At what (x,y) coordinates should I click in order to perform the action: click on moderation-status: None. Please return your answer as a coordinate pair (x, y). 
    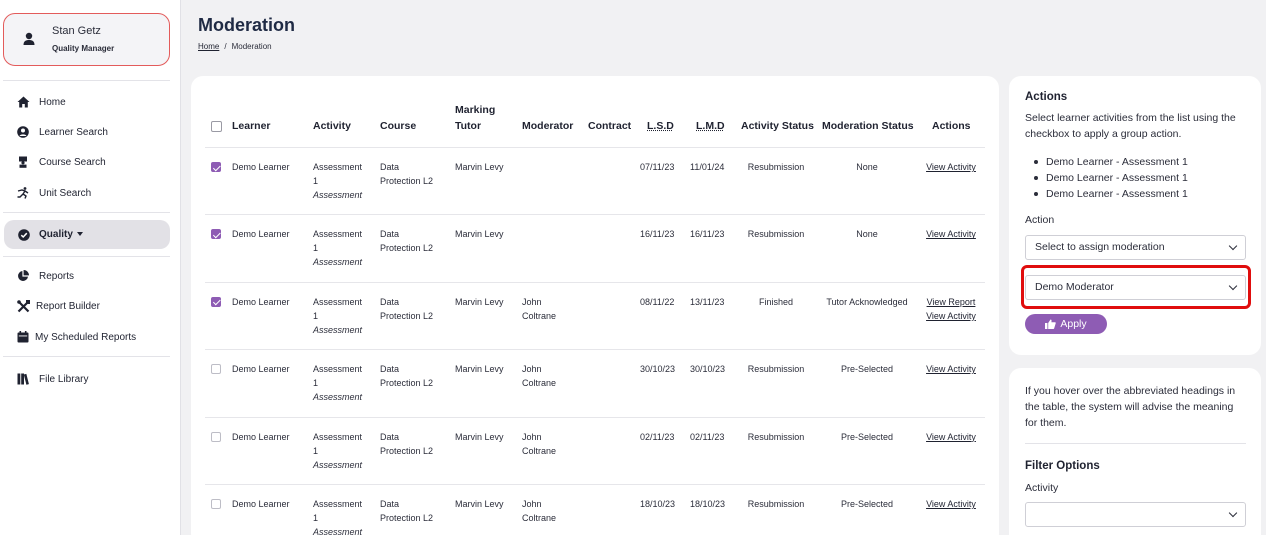
    Looking at the image, I should click on (867, 234).